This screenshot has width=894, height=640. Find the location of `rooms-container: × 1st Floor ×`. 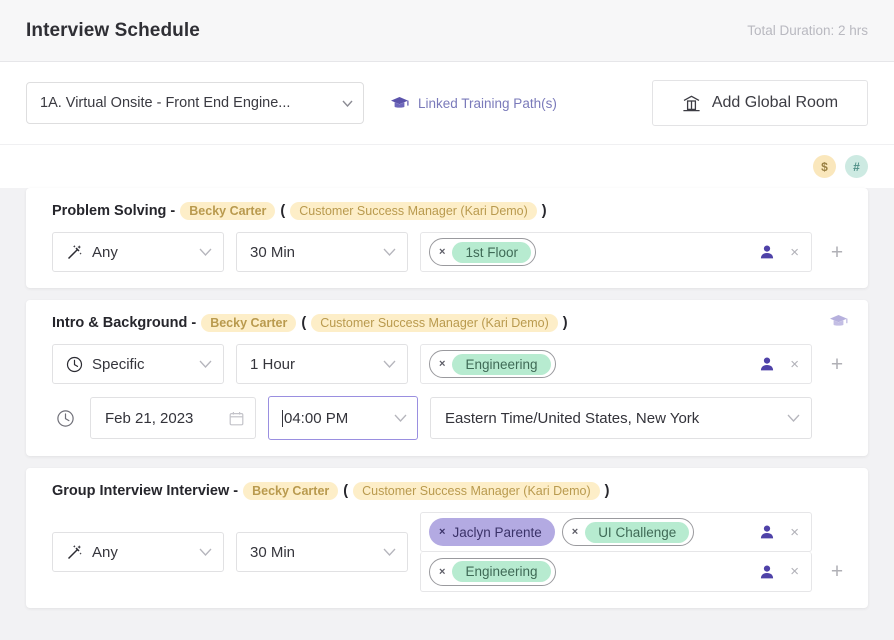

rooms-container: × 1st Floor × is located at coordinates (616, 252).